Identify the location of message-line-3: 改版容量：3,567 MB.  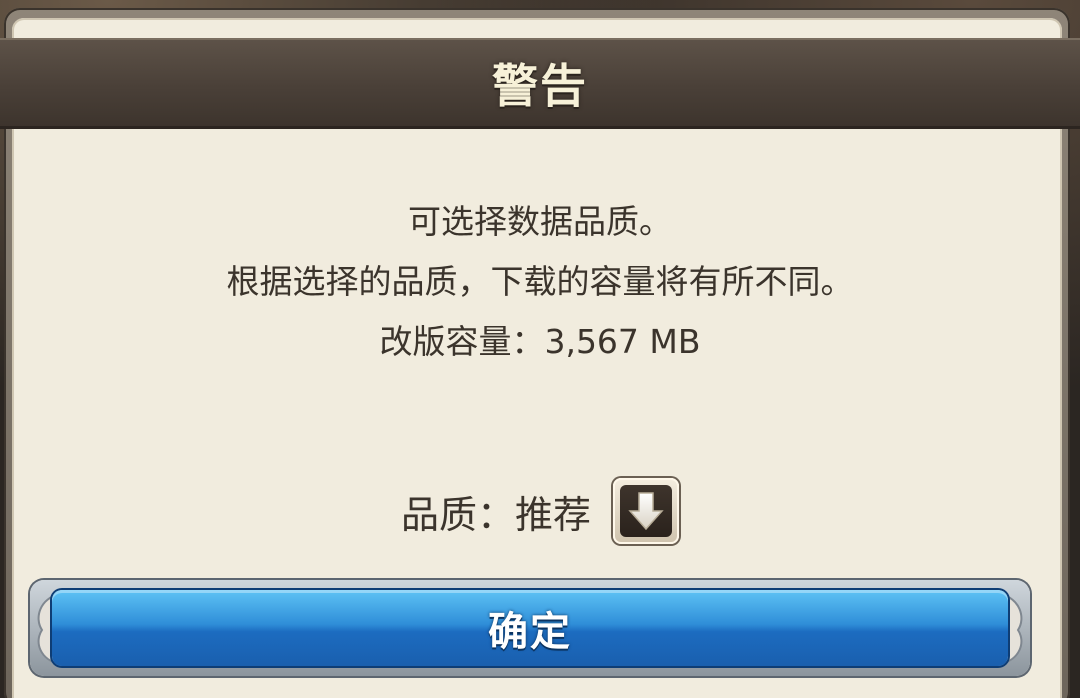
(540, 341).